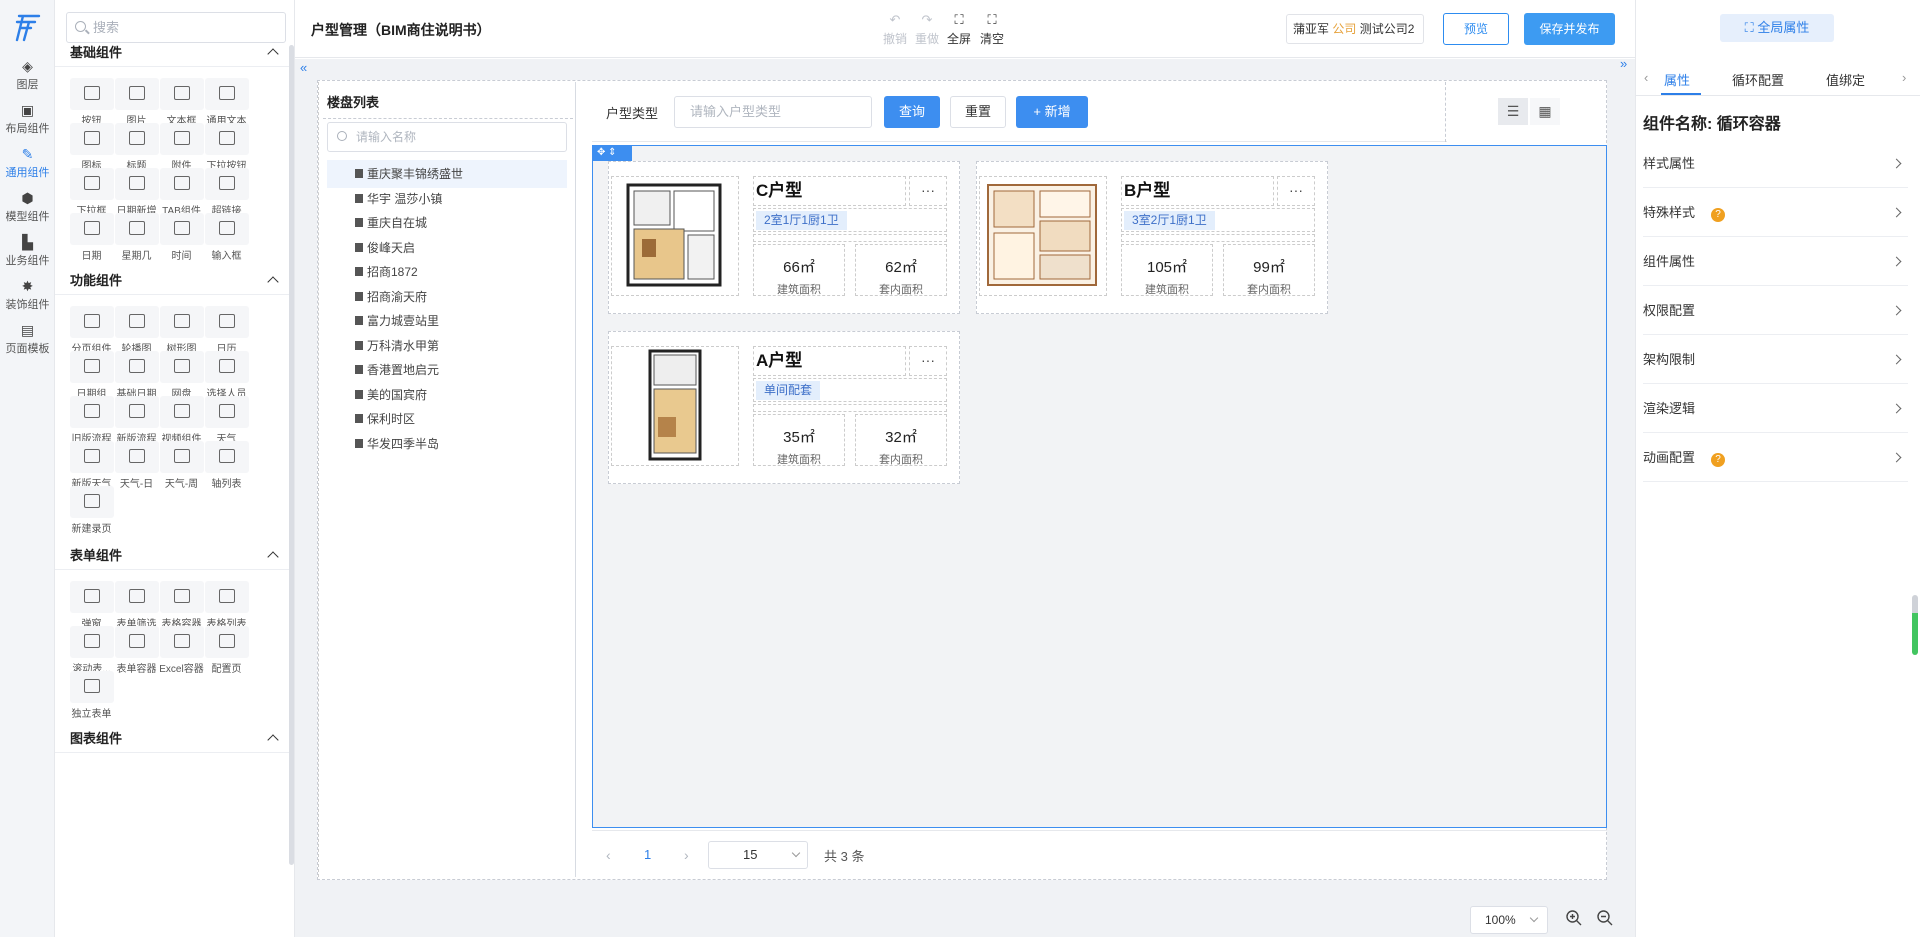 This screenshot has height=937, width=1920. What do you see at coordinates (1775, 164) in the screenshot?
I see `property-row: 样式属性` at bounding box center [1775, 164].